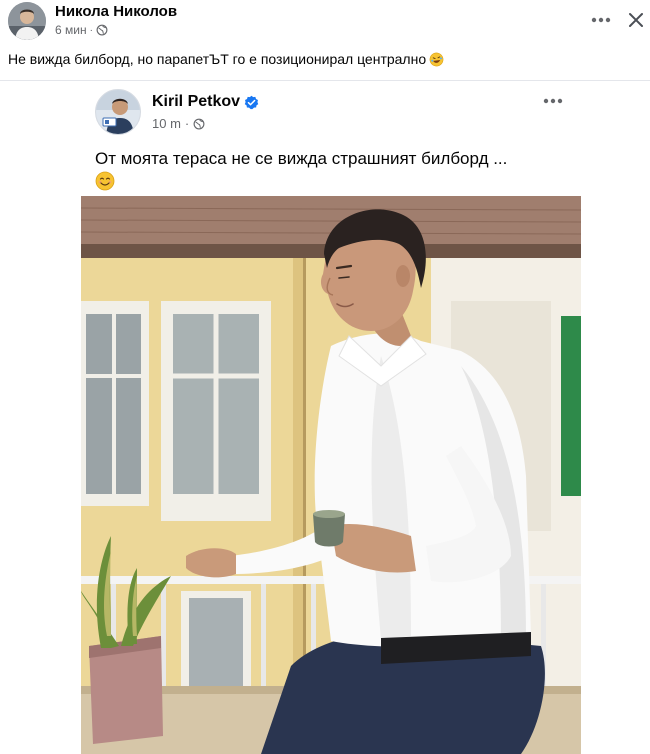 The width and height of the screenshot is (650, 754). I want to click on shared-more-button, so click(553, 101).